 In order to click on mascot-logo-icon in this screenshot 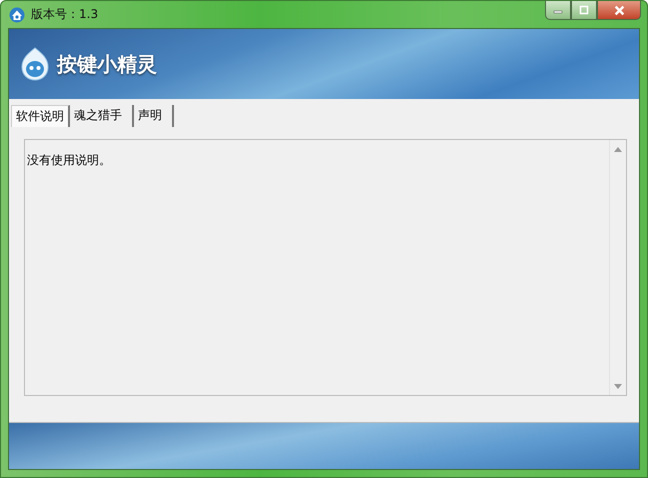, I will do `click(35, 64)`.